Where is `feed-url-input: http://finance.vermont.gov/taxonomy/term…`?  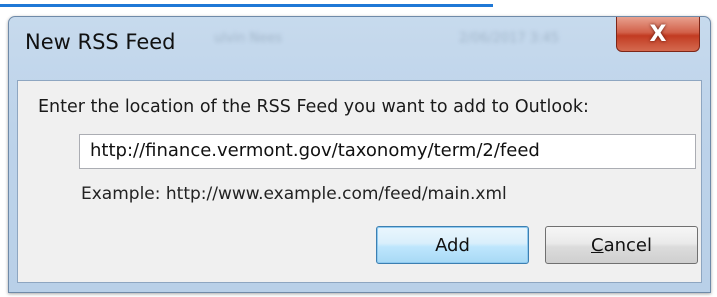
feed-url-input: http://finance.vermont.gov/taxonomy/term… is located at coordinates (387, 151).